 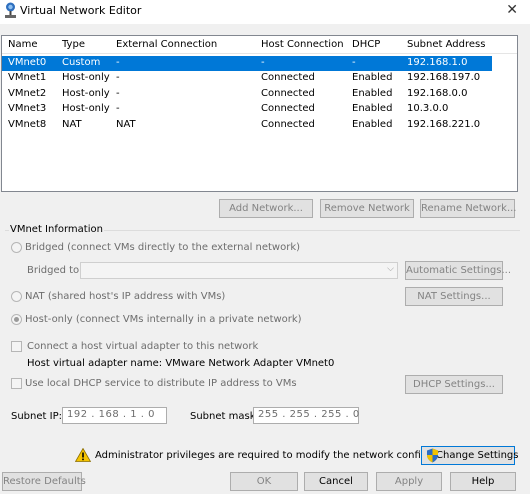 What do you see at coordinates (27, 77) in the screenshot?
I see `cell-name: VMnet1` at bounding box center [27, 77].